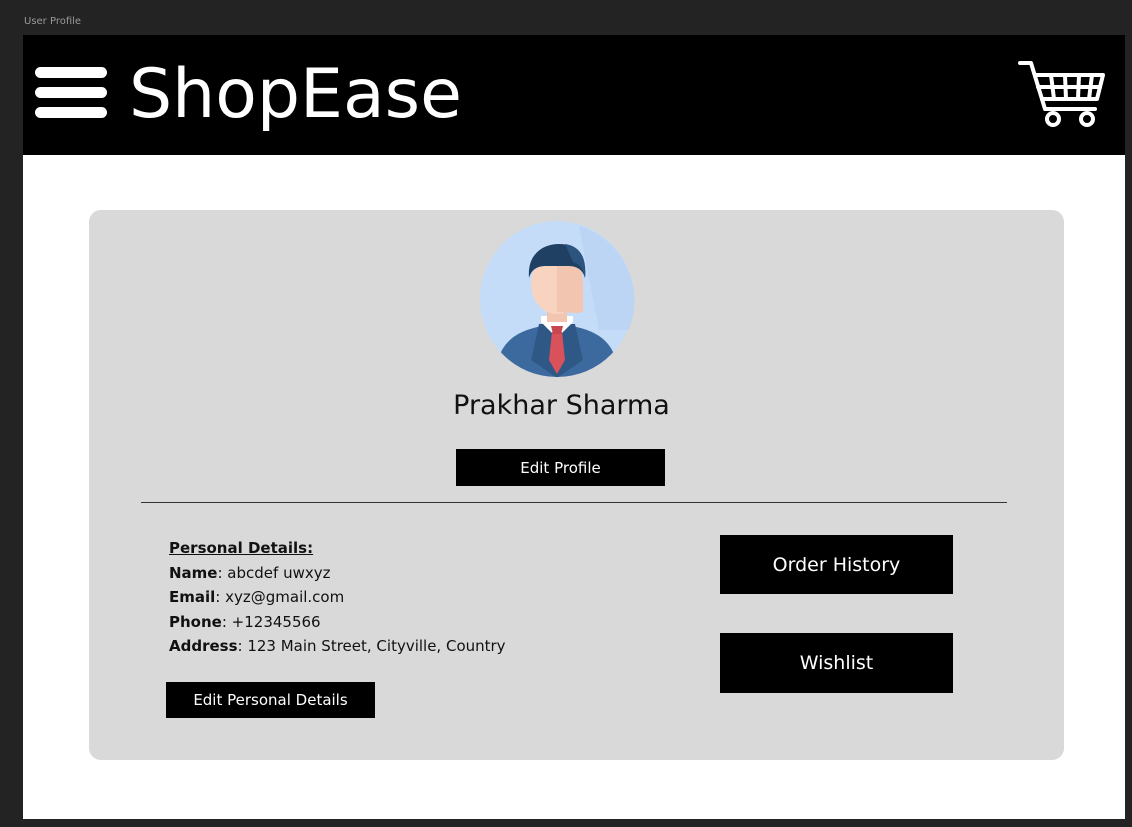 The width and height of the screenshot is (1132, 827). What do you see at coordinates (270, 700) in the screenshot?
I see `edit-personal-details-button: Edit Personal Details` at bounding box center [270, 700].